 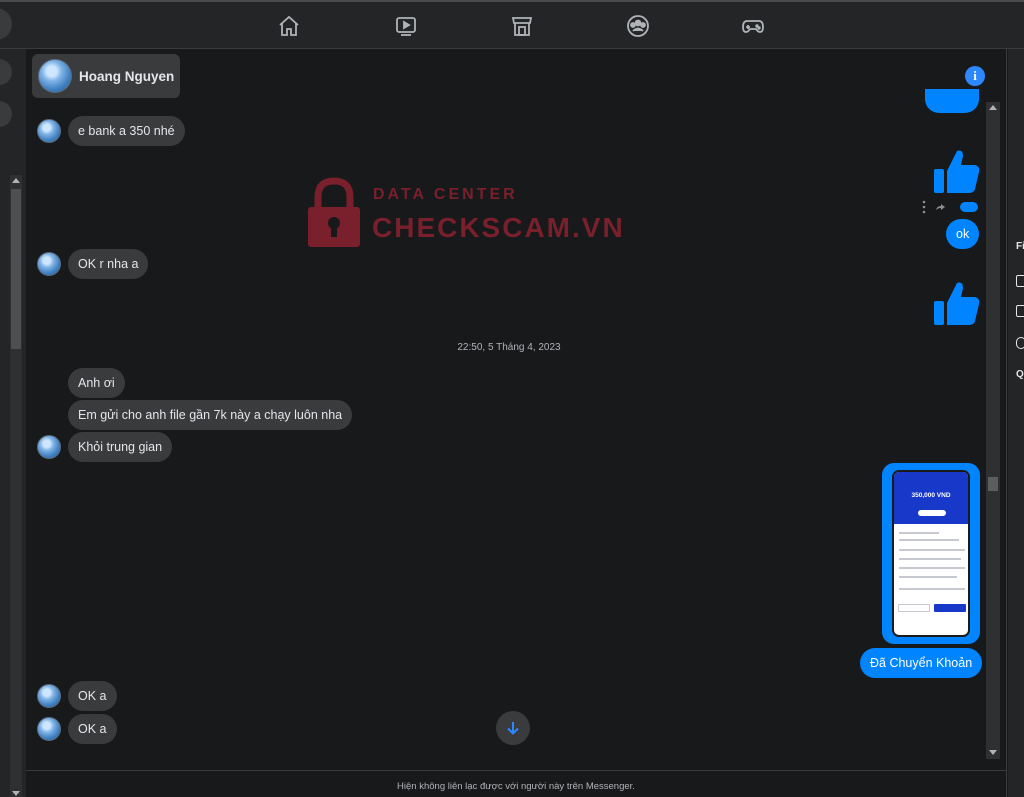 I want to click on link-icon, so click(x=1020, y=343).